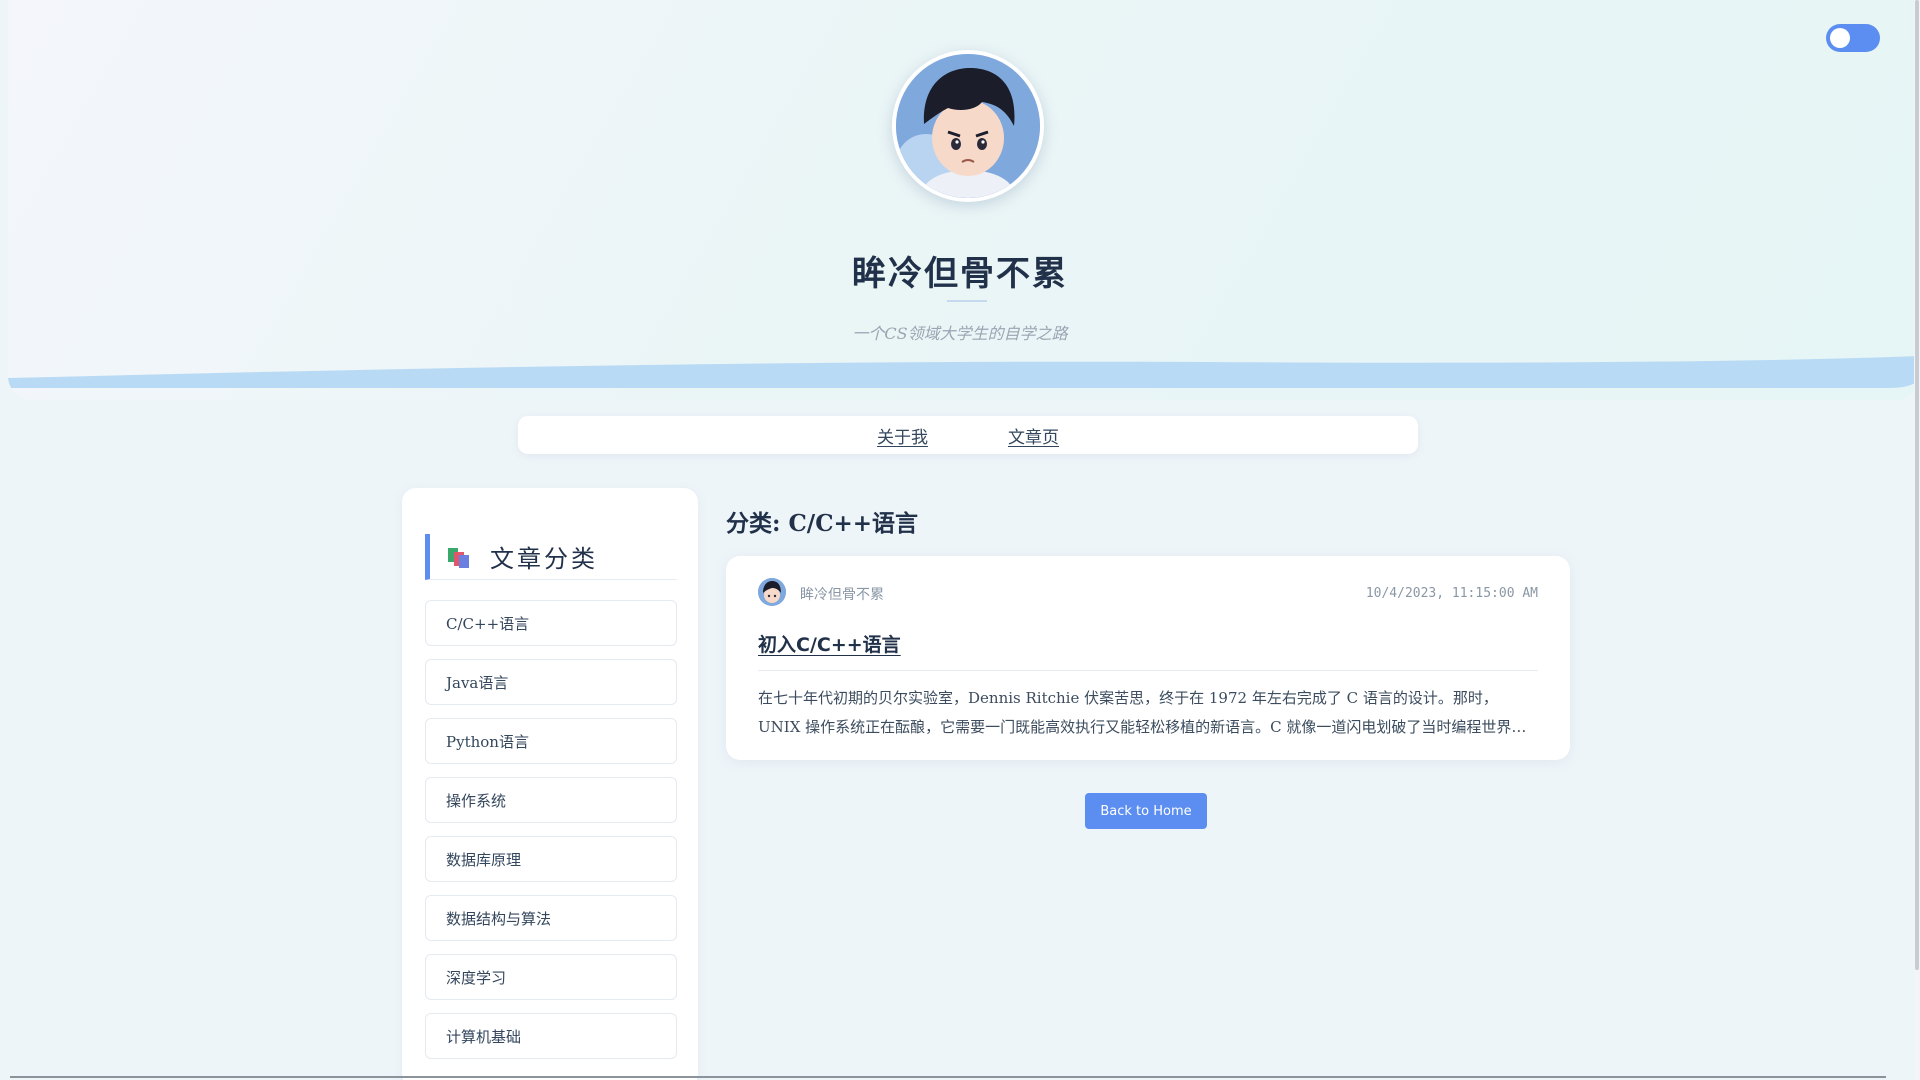 This screenshot has height=1080, width=1920. I want to click on nav-articles-link: 文章页, so click(1033, 435).